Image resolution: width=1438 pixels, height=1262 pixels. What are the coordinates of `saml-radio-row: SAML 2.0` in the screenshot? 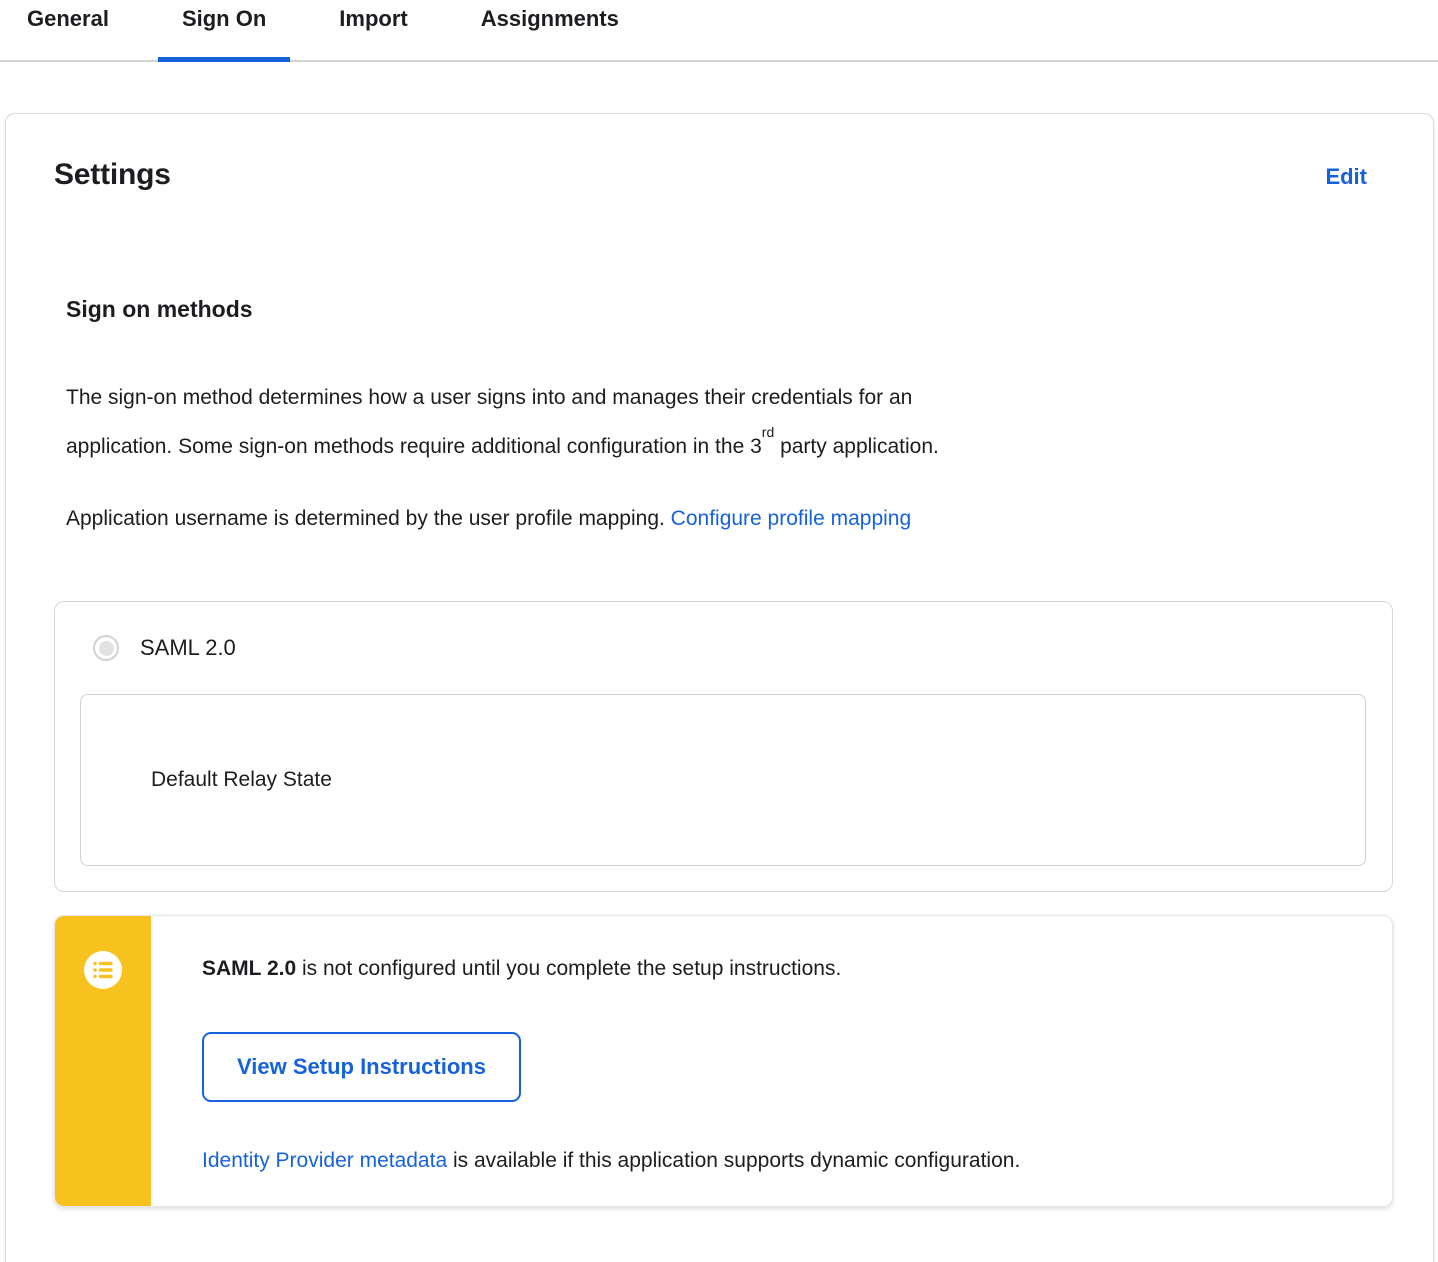 It's located at (729, 648).